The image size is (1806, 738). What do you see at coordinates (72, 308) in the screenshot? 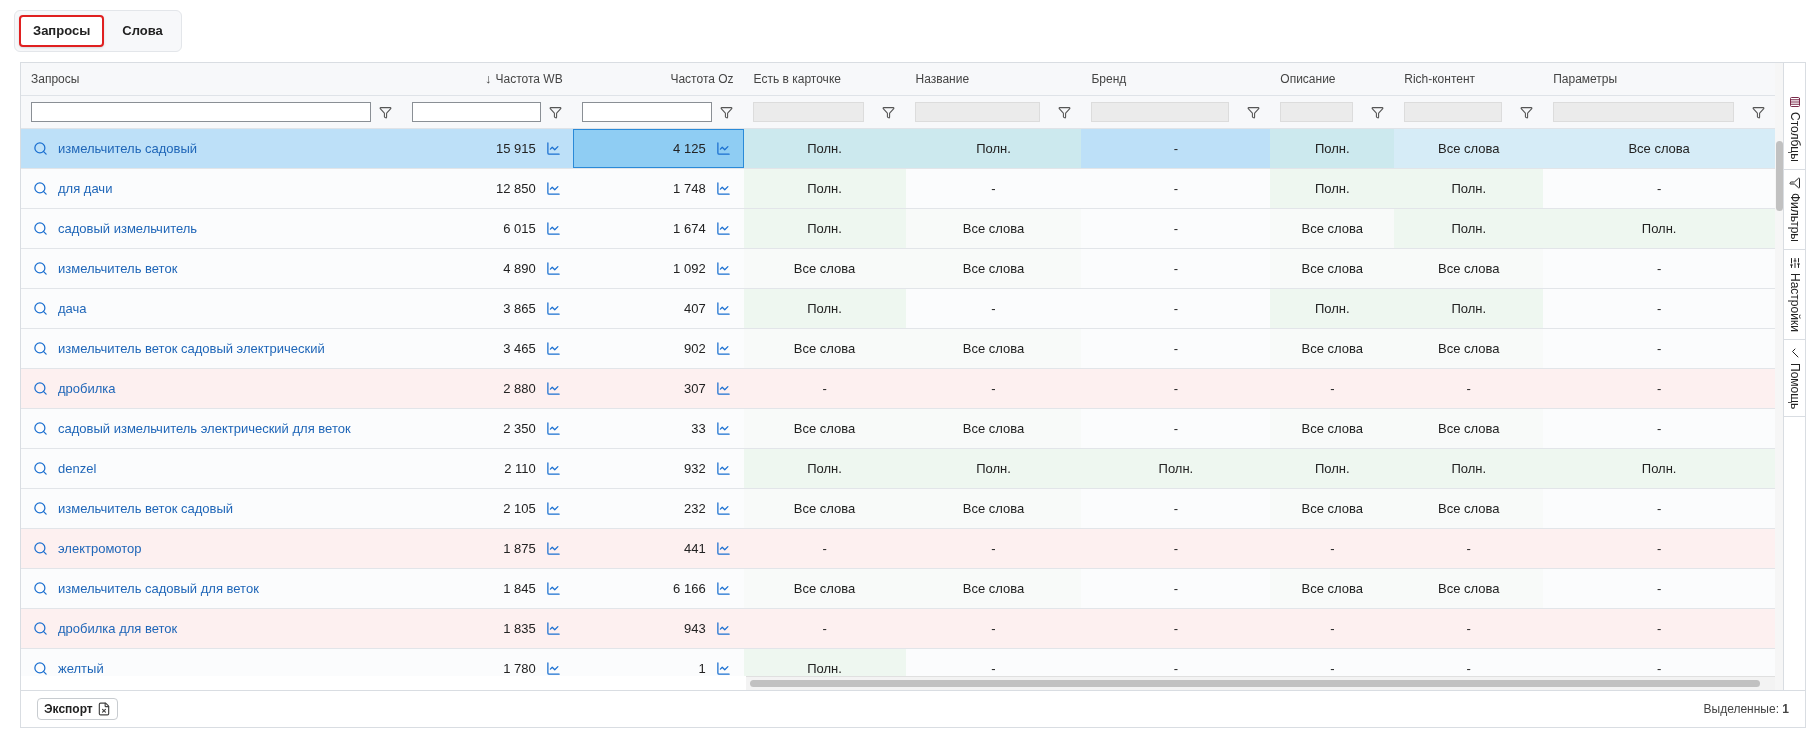
I see `query-link: дача` at bounding box center [72, 308].